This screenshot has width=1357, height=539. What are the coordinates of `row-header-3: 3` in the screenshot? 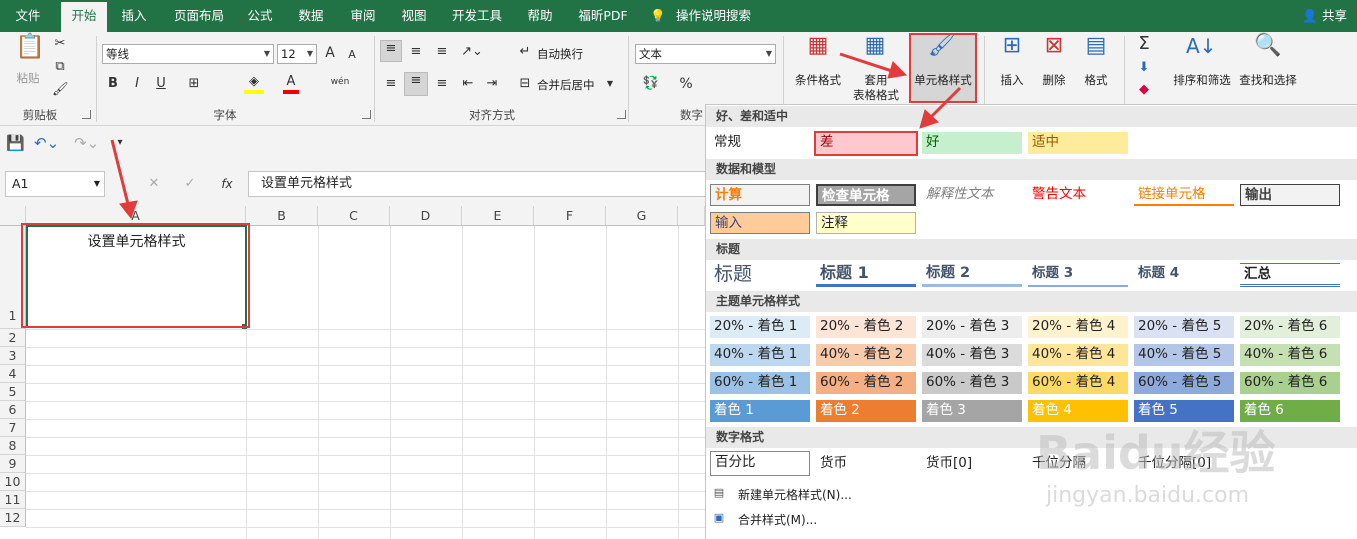 It's located at (13, 356).